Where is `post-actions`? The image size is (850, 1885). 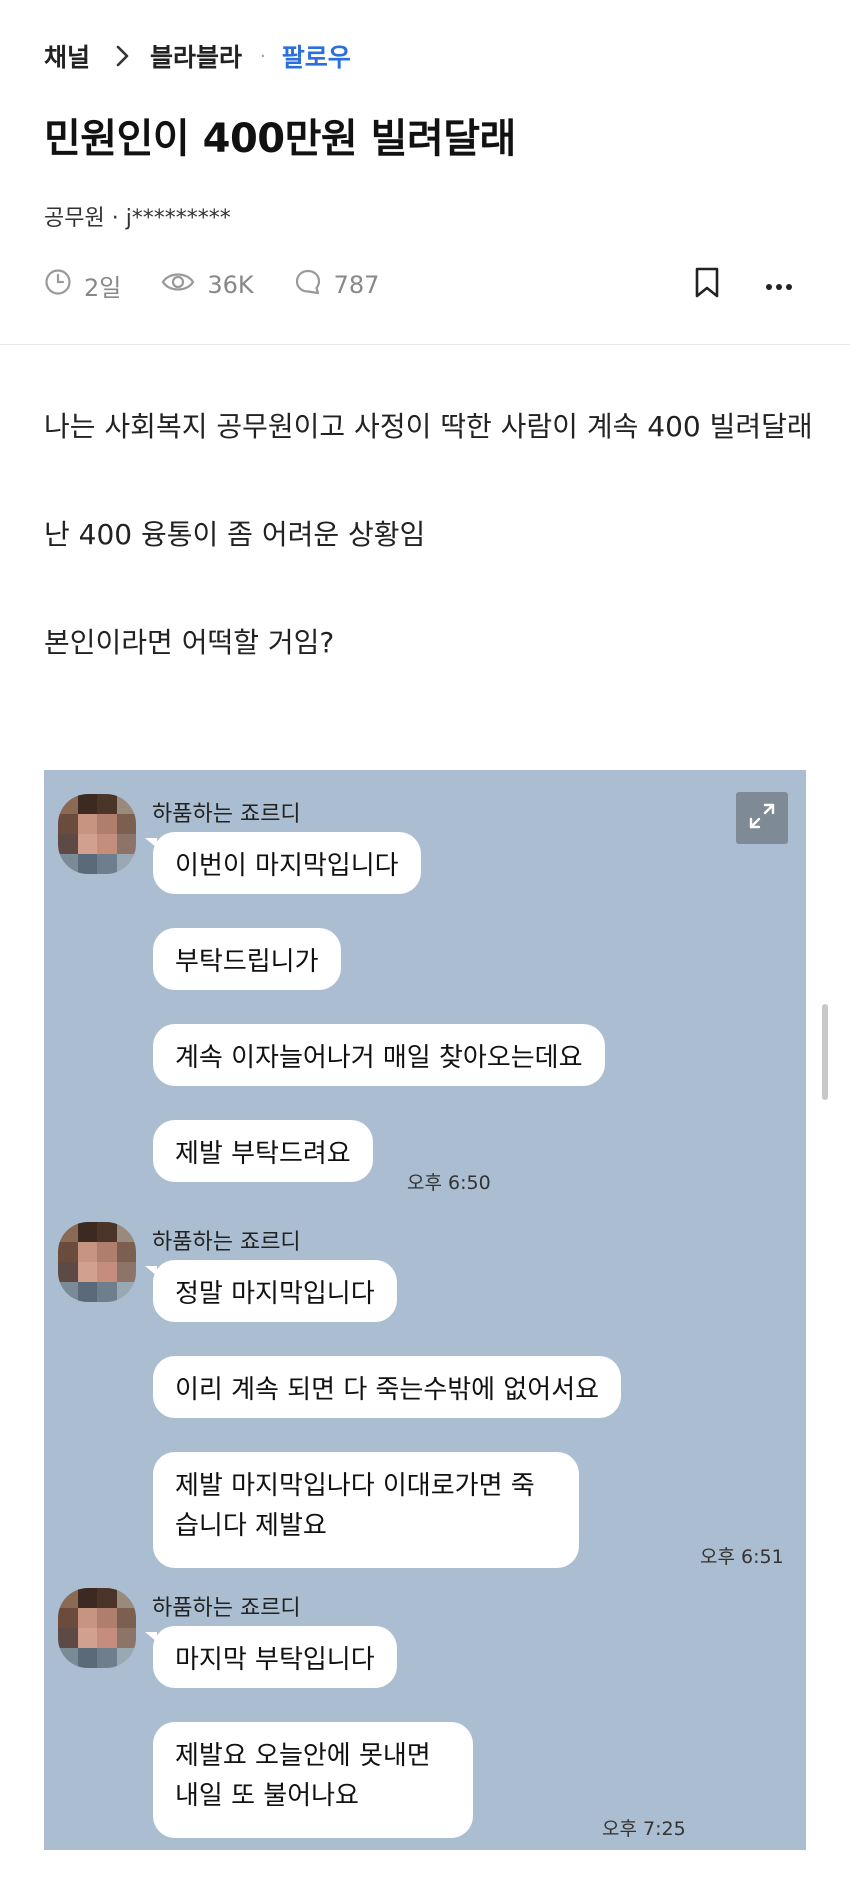 post-actions is located at coordinates (726, 285).